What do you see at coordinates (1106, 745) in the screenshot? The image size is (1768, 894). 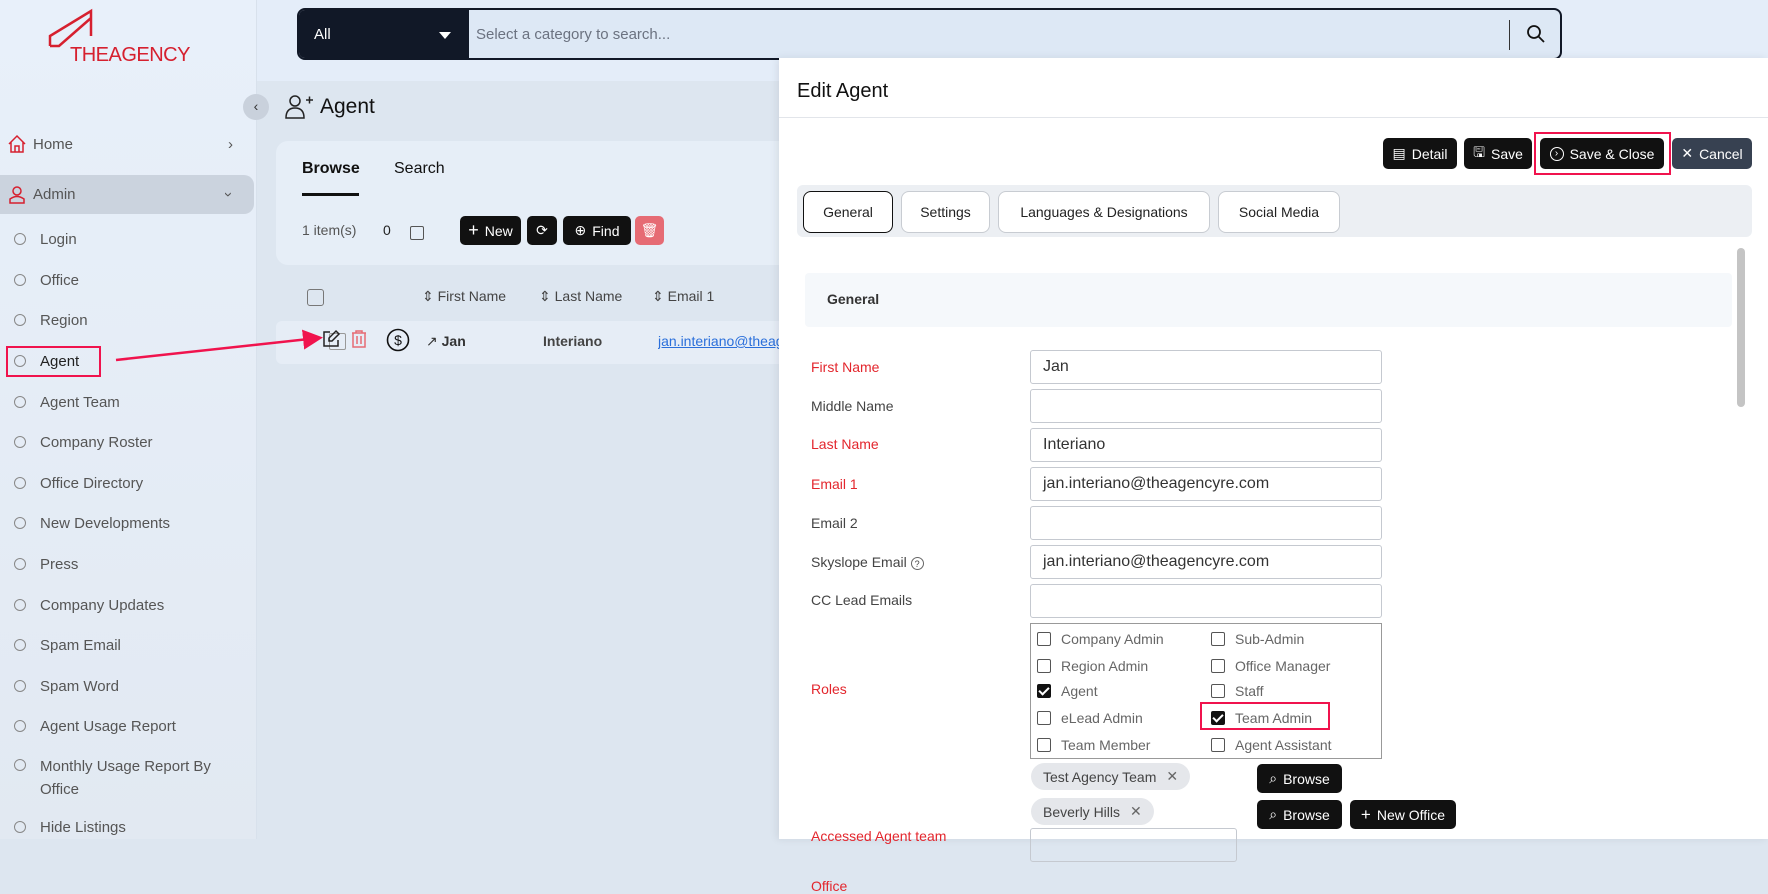 I see `role-label: Team Member` at bounding box center [1106, 745].